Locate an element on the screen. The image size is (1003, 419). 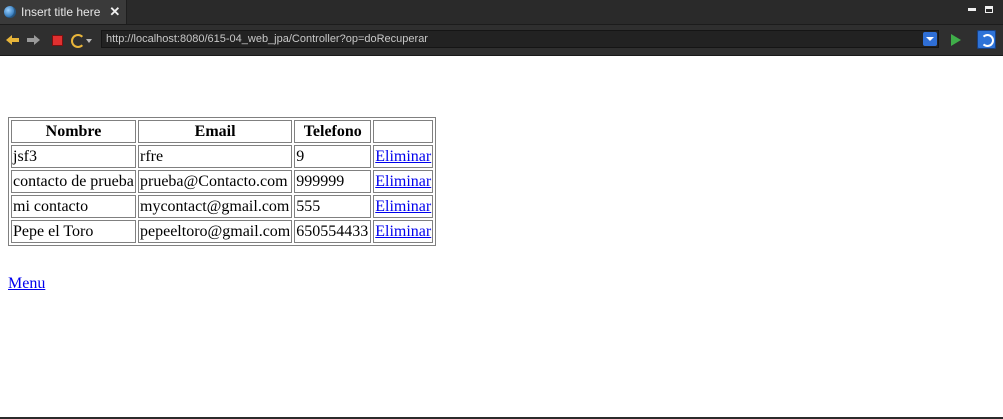
cell-email: mycontact@gmail.com is located at coordinates (215, 206).